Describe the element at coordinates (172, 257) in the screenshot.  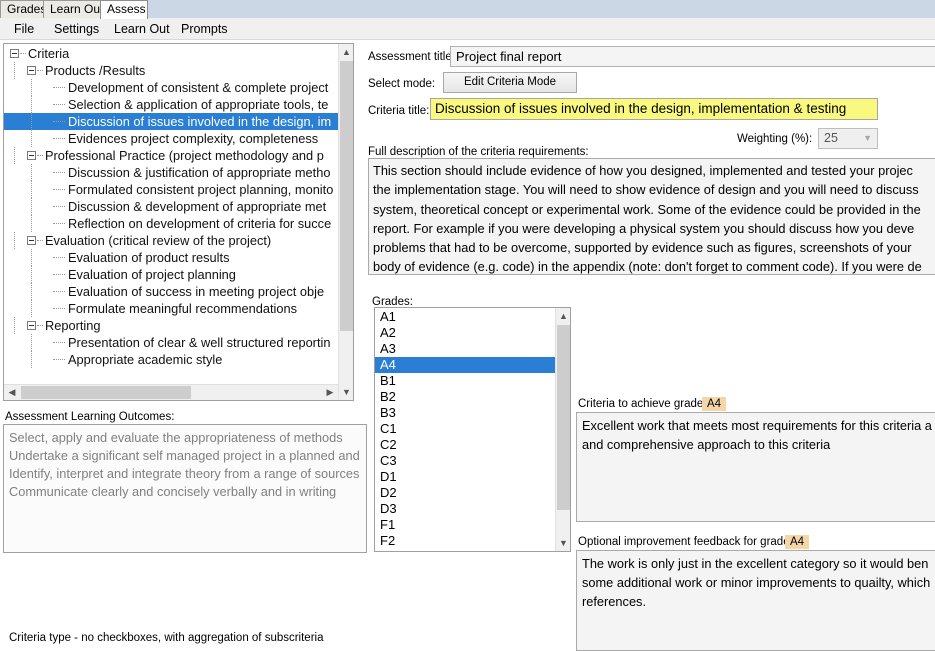
I see `tree-item: Evaluation of product results` at that location.